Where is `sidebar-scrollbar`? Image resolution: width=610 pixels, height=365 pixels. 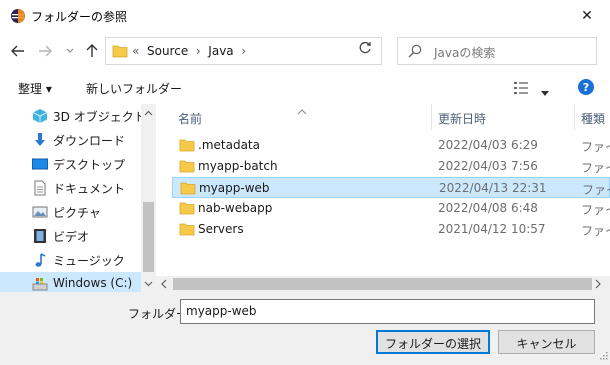 sidebar-scrollbar is located at coordinates (148, 198).